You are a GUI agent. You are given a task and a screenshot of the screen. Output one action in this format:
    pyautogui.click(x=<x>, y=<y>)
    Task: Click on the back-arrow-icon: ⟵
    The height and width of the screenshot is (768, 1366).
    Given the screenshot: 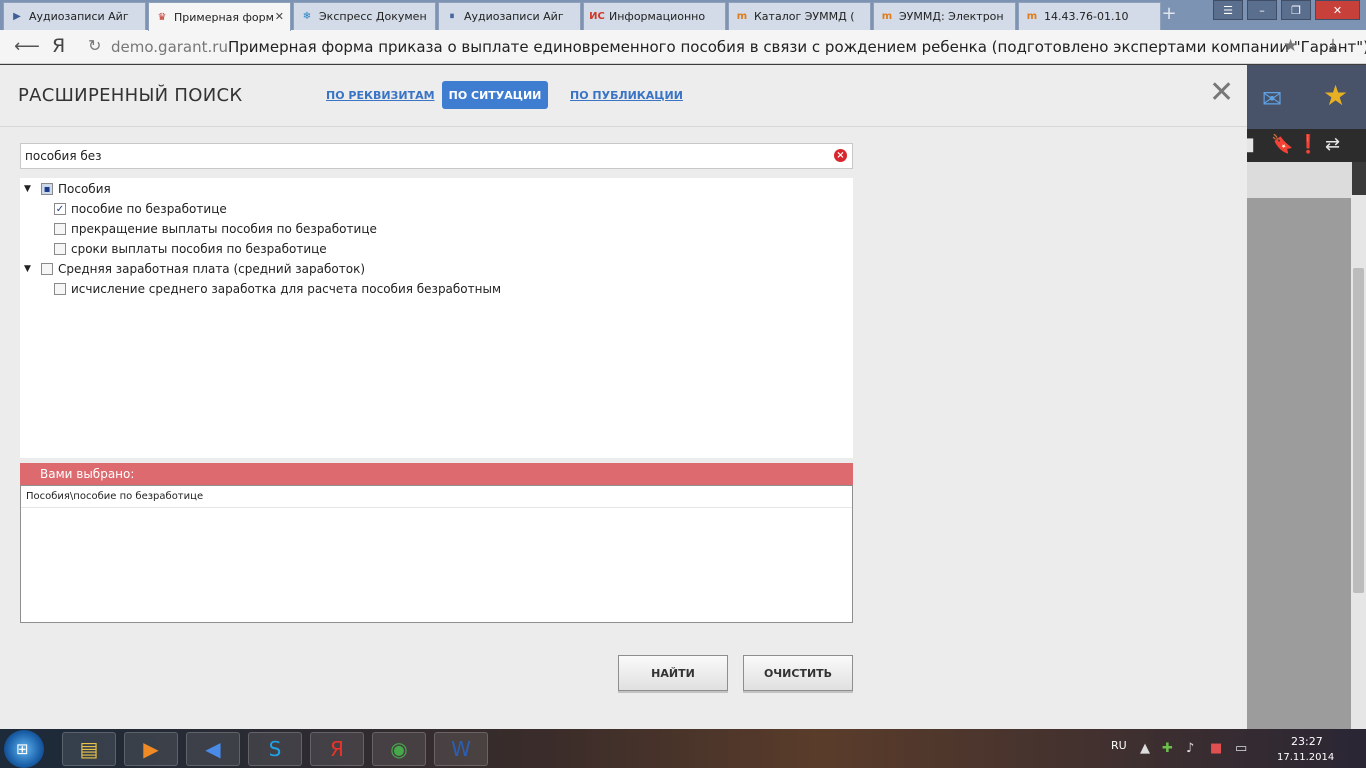 What is the action you would take?
    pyautogui.click(x=27, y=46)
    